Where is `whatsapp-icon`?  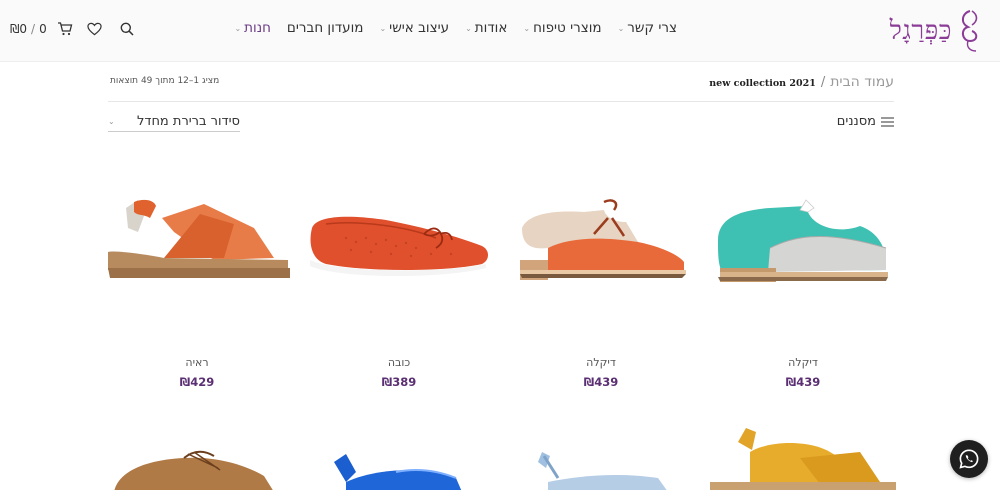 whatsapp-icon is located at coordinates (969, 459).